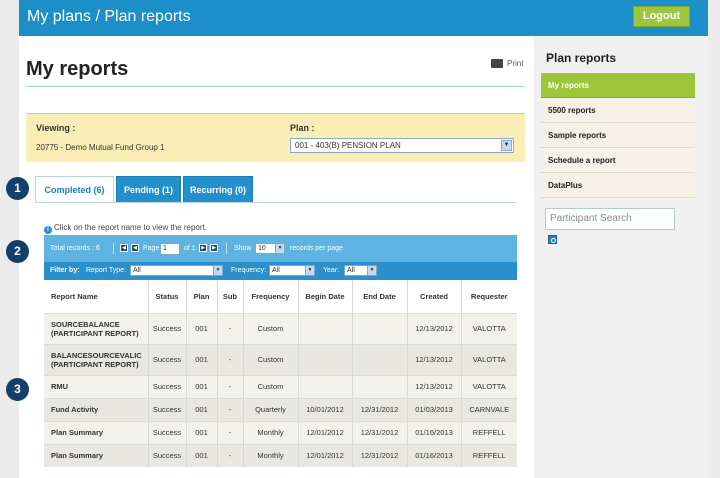 The height and width of the screenshot is (478, 720). Describe the element at coordinates (489, 296) in the screenshot. I see `column-header-requester: Requester` at that location.